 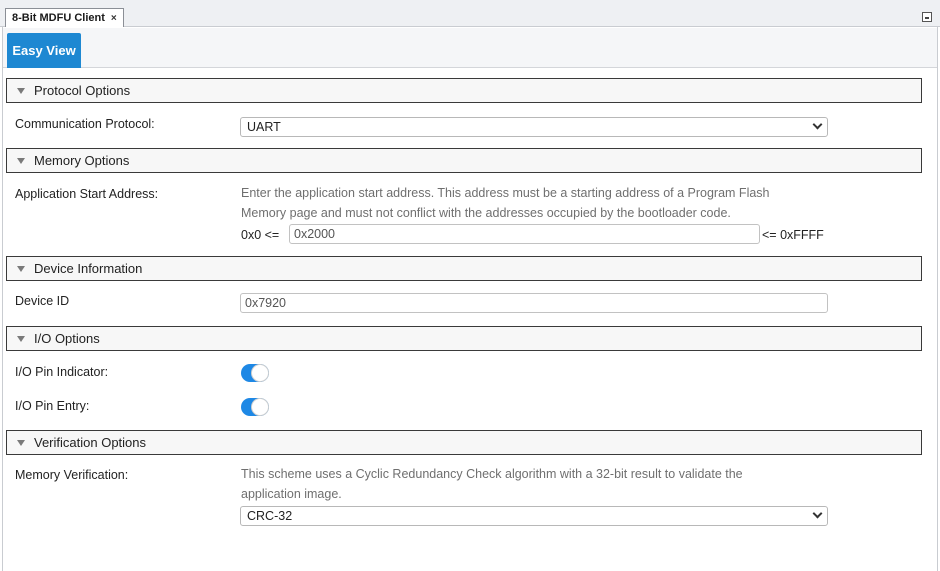 What do you see at coordinates (270, 516) in the screenshot?
I see `select-value: CRC-32` at bounding box center [270, 516].